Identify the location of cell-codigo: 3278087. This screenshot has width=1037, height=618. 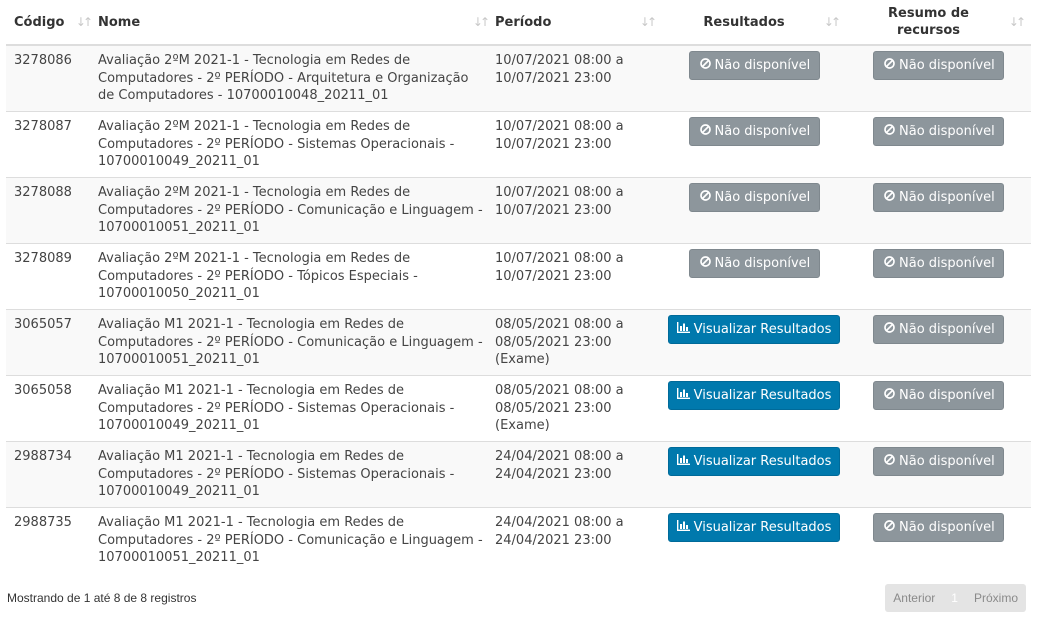
(52, 144).